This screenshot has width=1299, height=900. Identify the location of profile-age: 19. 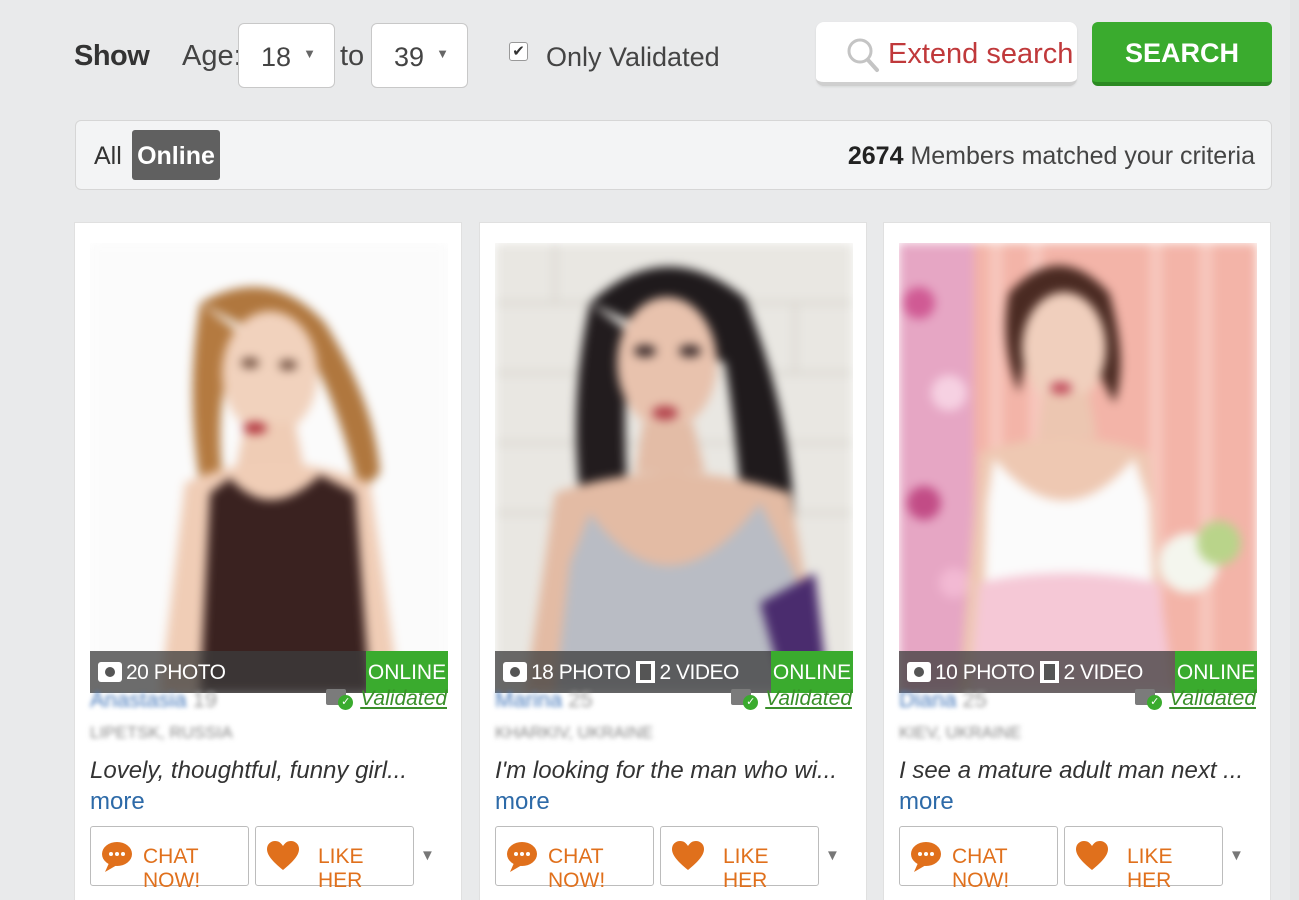
(205, 699).